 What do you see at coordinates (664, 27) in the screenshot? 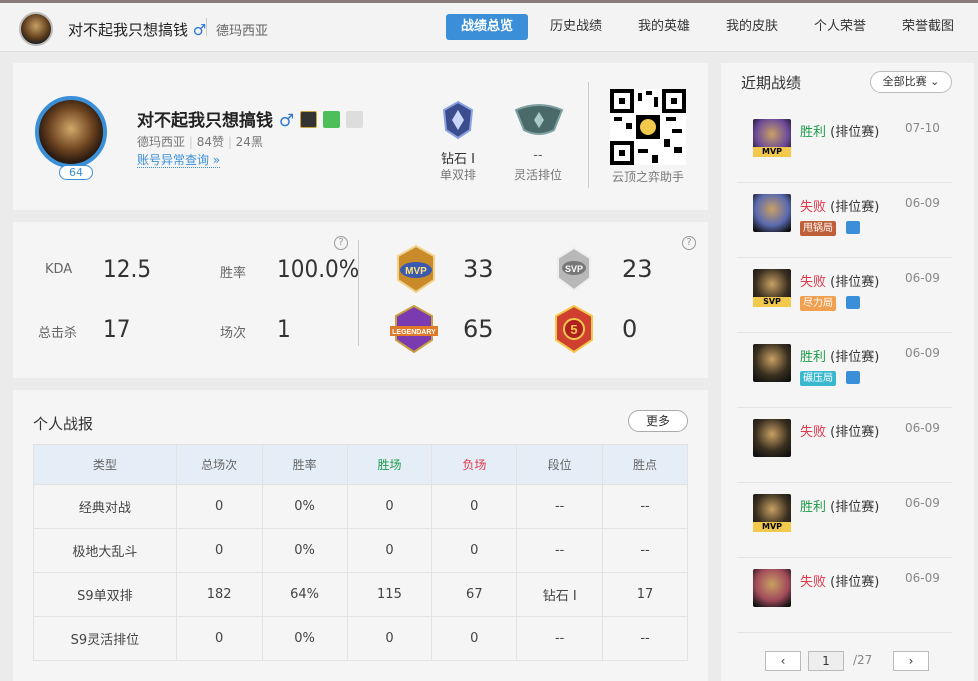
I see `tab-heroes: 我的英雄` at bounding box center [664, 27].